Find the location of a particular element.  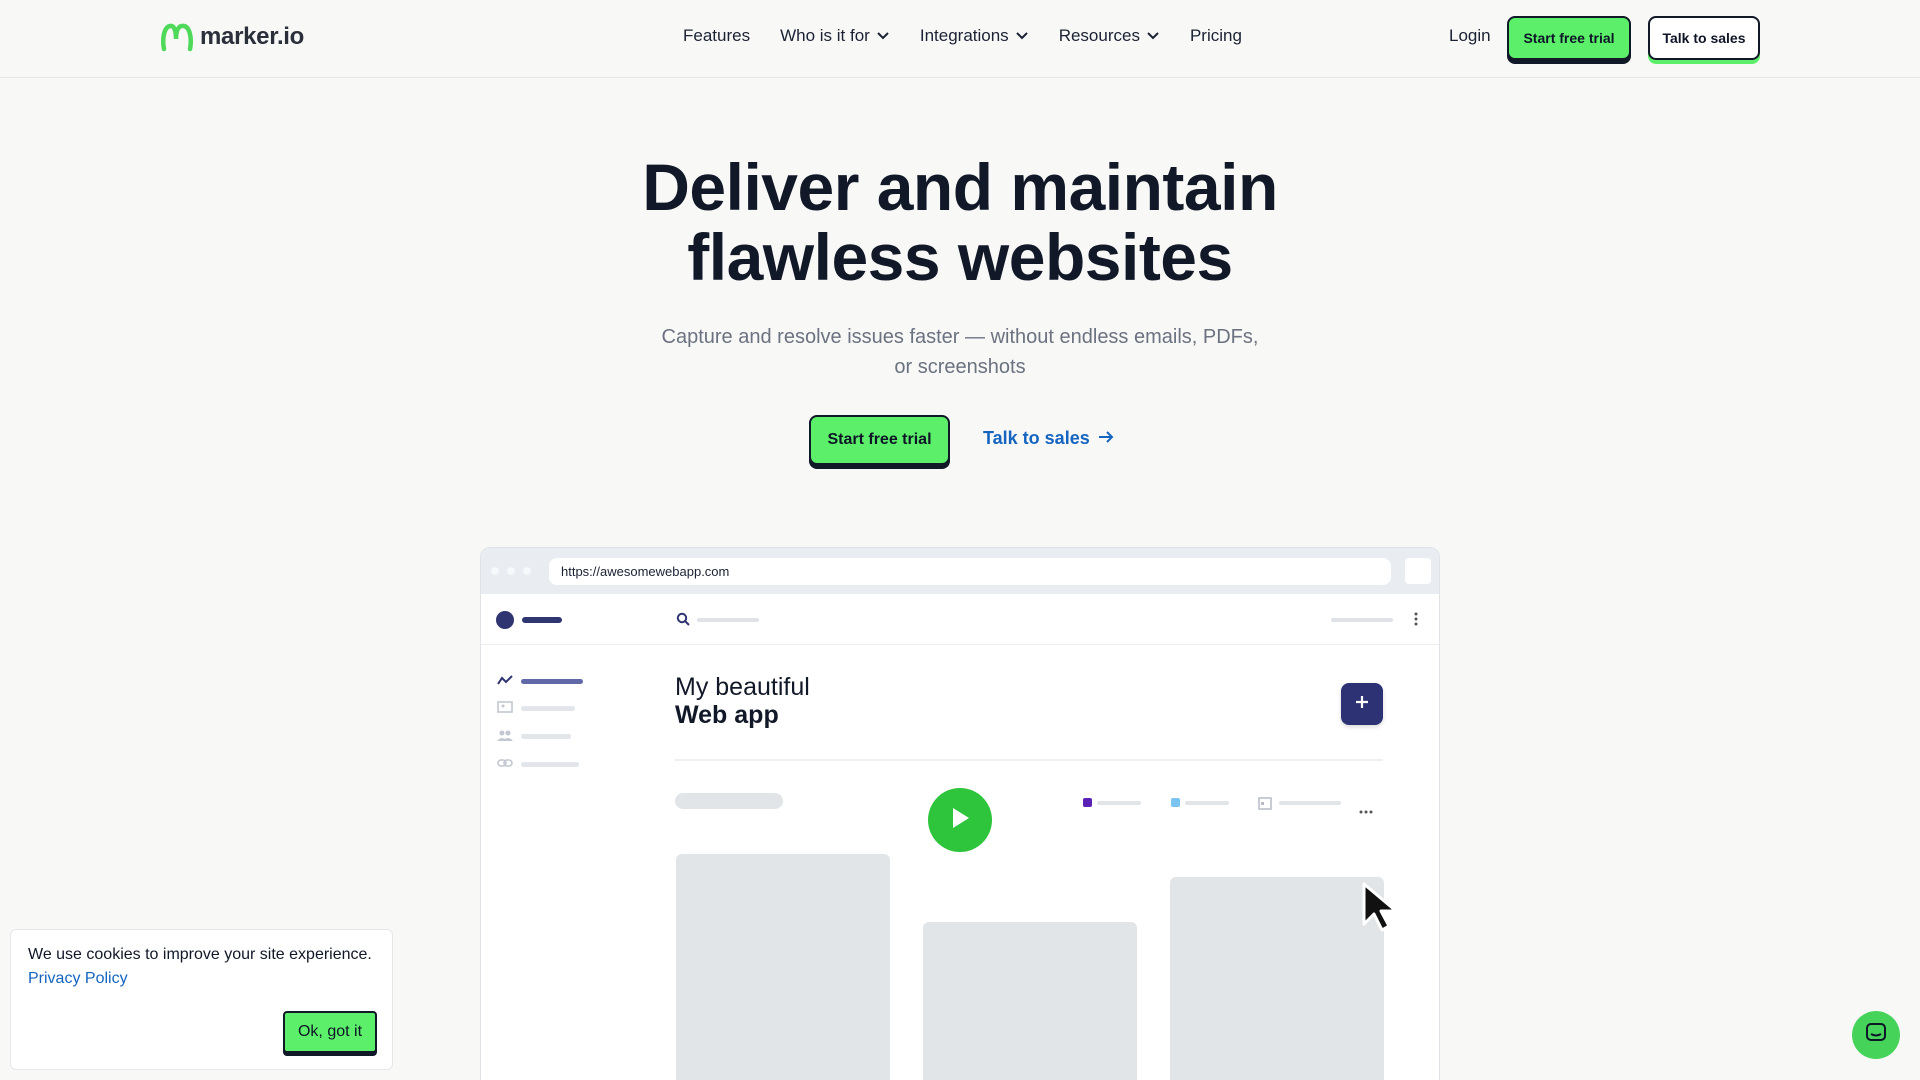

legend-swatch-blue is located at coordinates (1175, 802).